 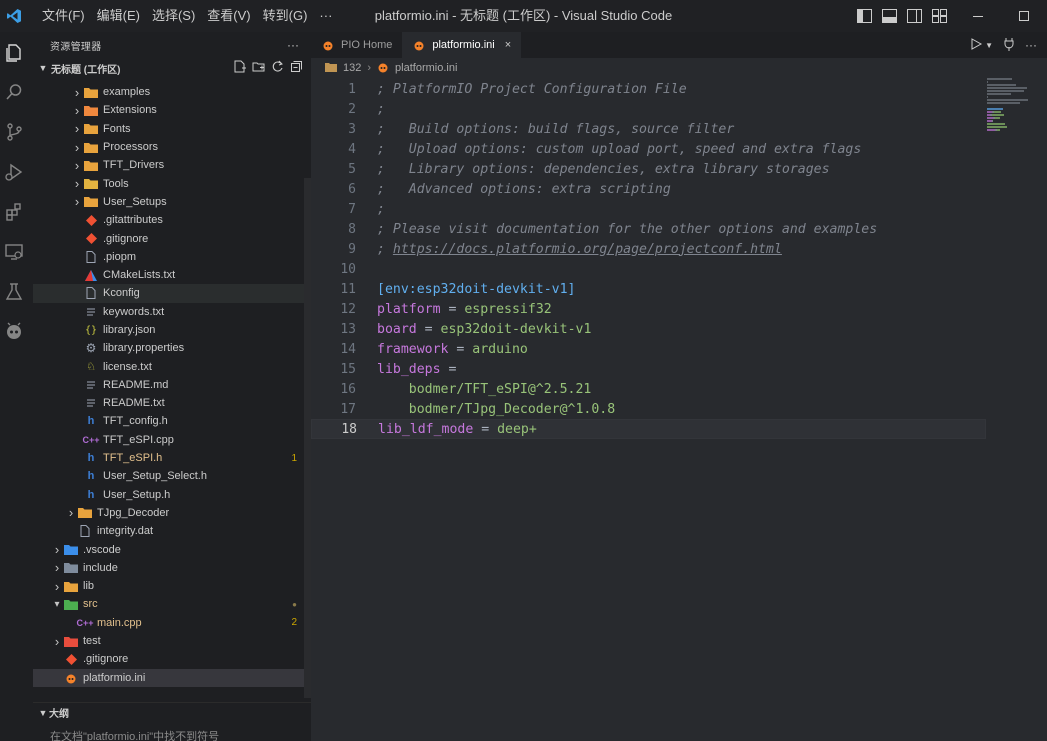 What do you see at coordinates (661, 389) in the screenshot?
I see `code-line: 16 bodmer/TFT_eSPI@^2.5.21` at bounding box center [661, 389].